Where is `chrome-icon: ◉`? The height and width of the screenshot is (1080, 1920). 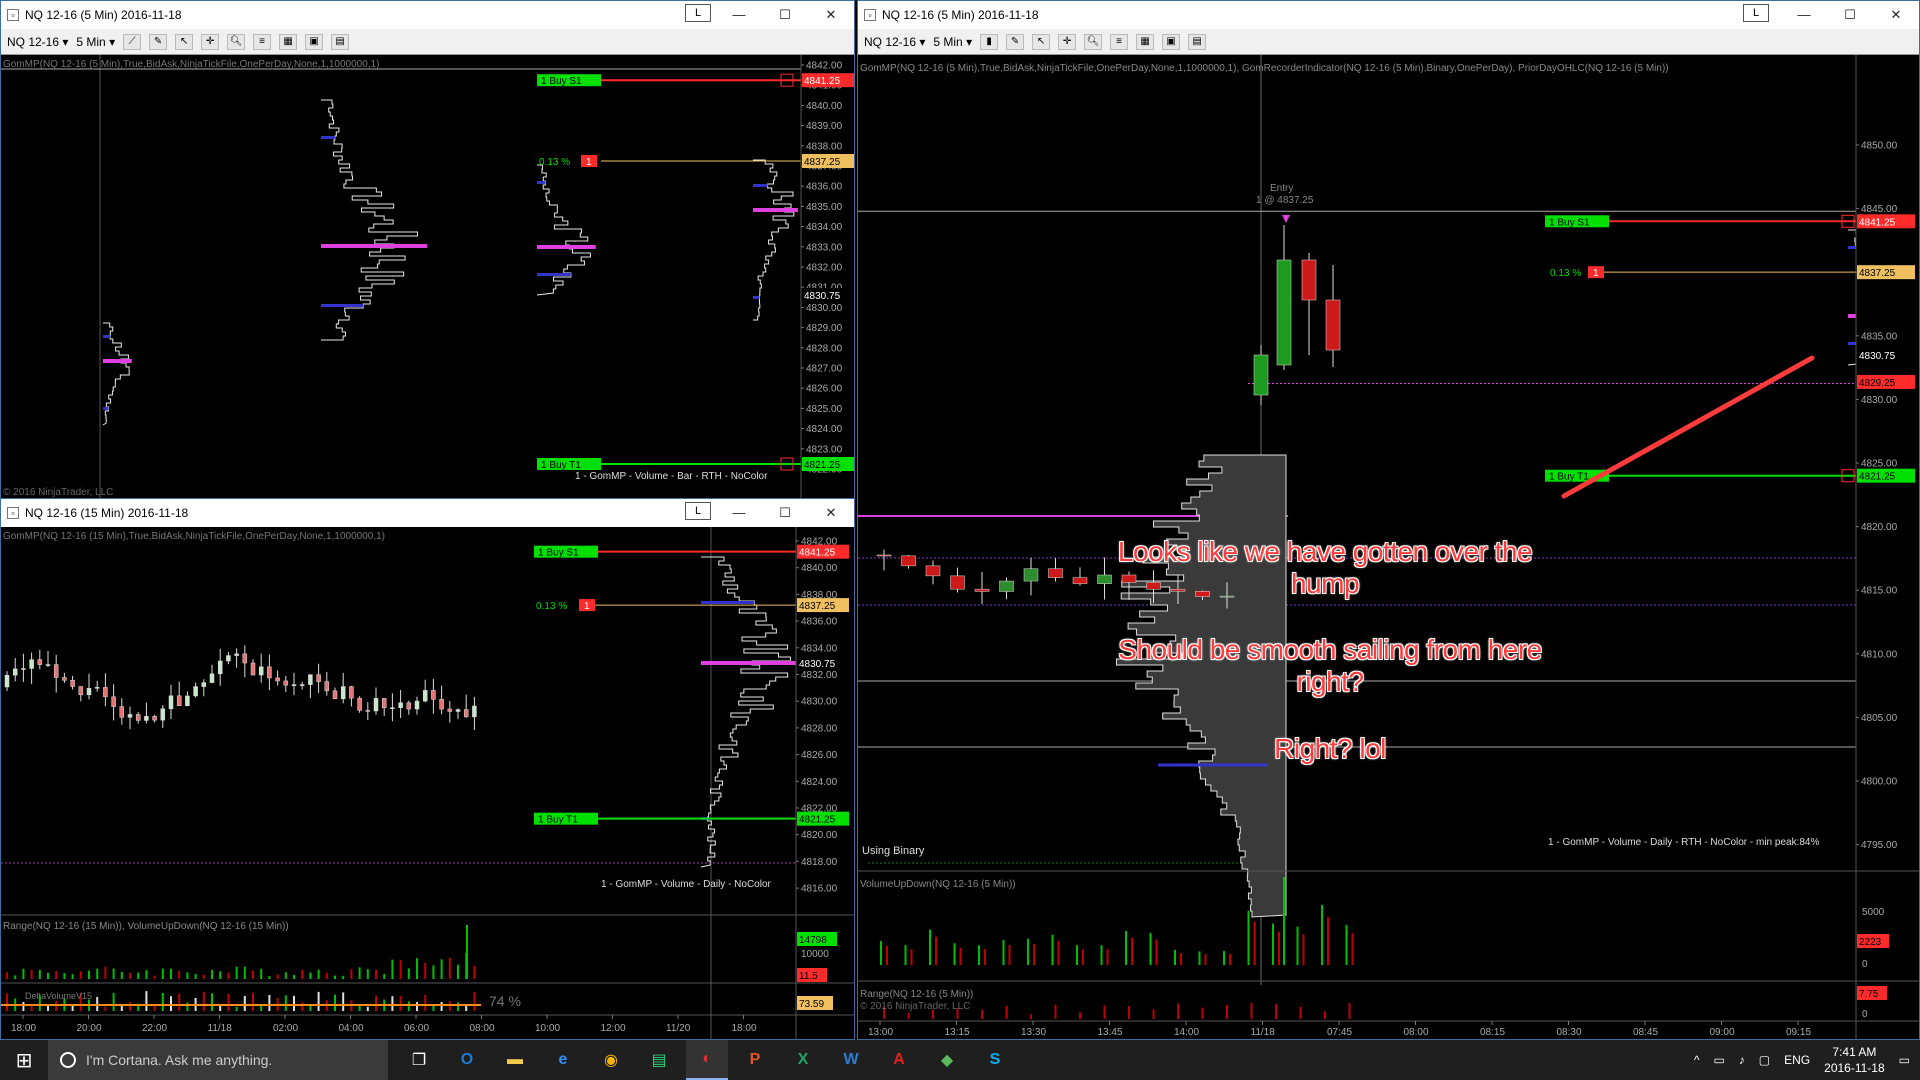 chrome-icon: ◉ is located at coordinates (611, 1060).